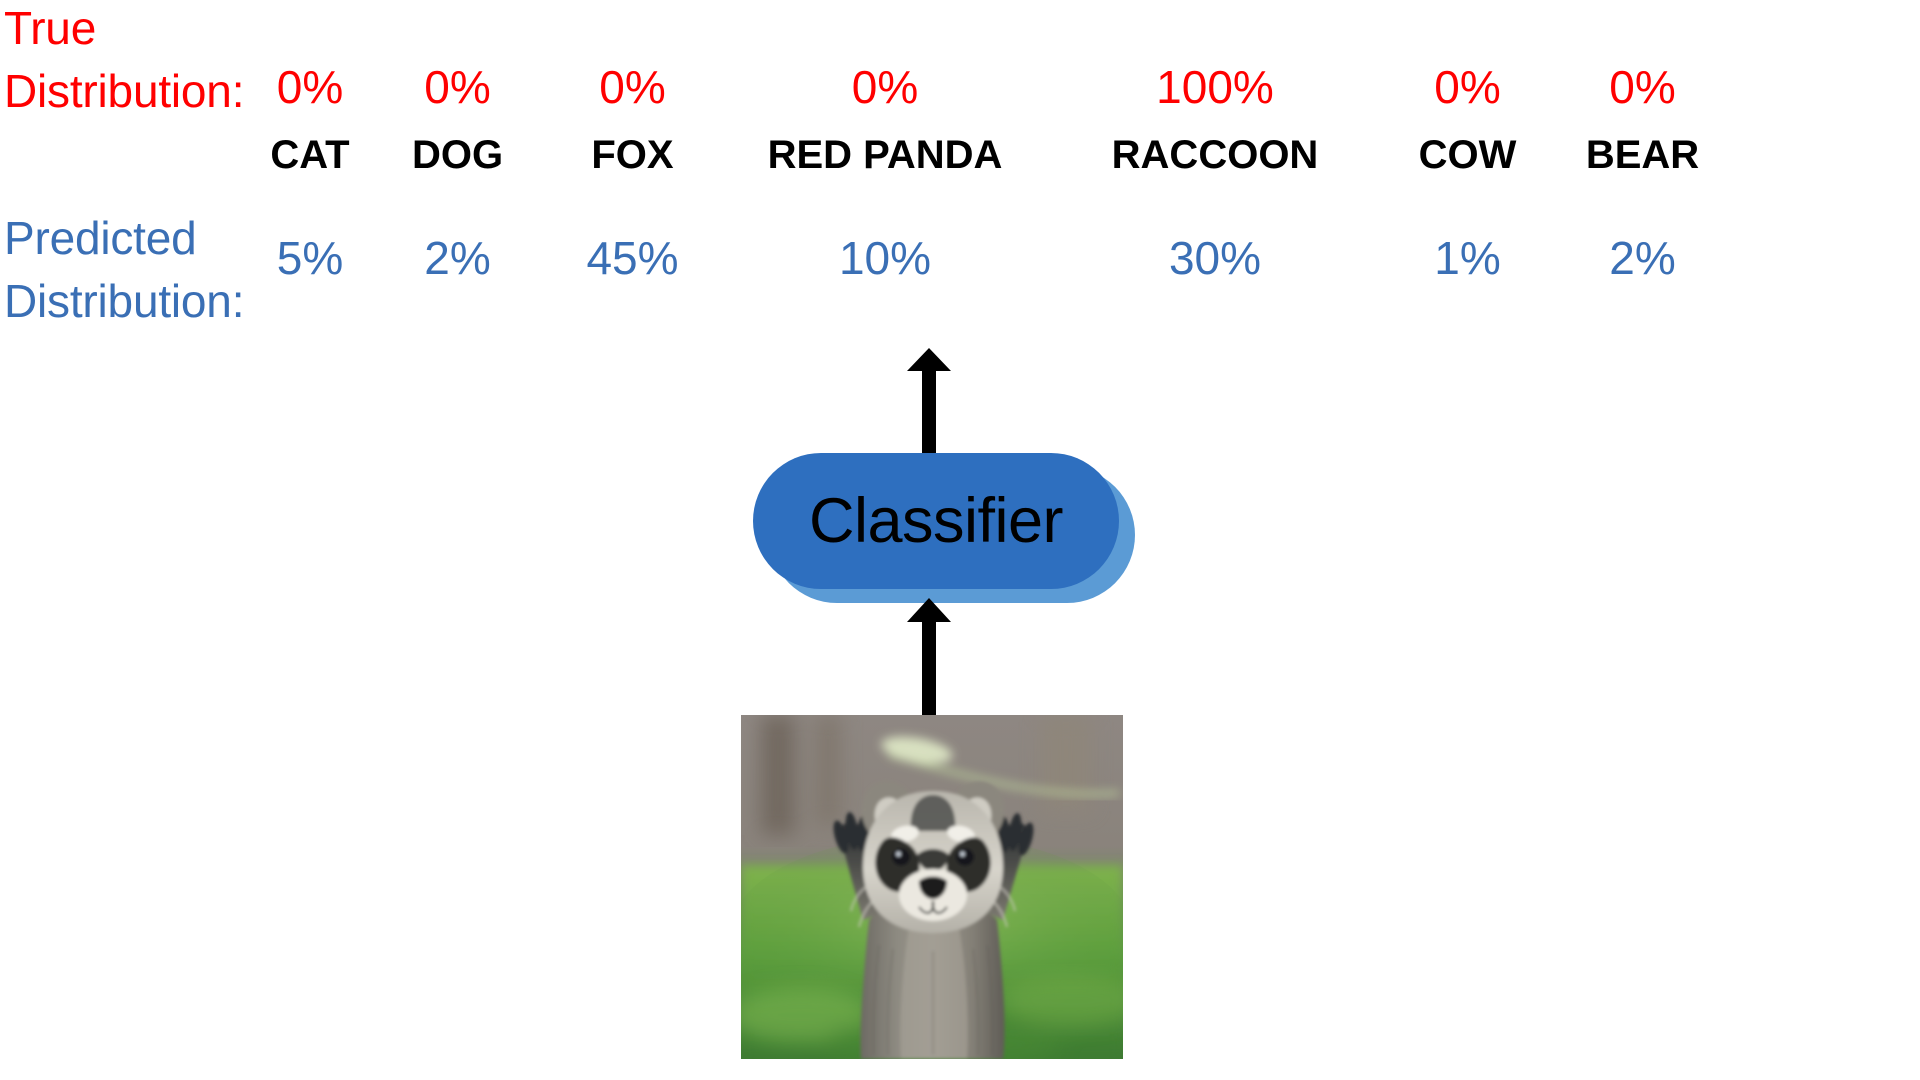 The height and width of the screenshot is (1080, 1920). I want to click on true-value-red-panda: 0%, so click(885, 87).